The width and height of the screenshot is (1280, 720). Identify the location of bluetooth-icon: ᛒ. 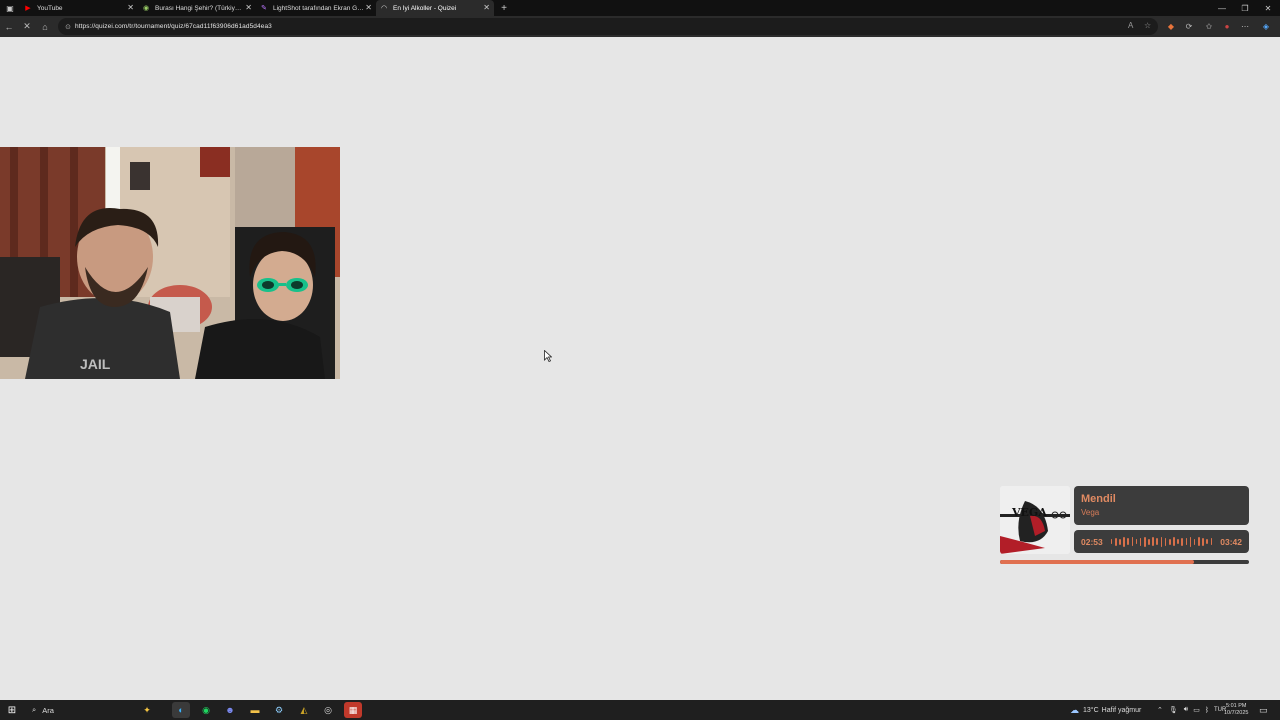
(1207, 710).